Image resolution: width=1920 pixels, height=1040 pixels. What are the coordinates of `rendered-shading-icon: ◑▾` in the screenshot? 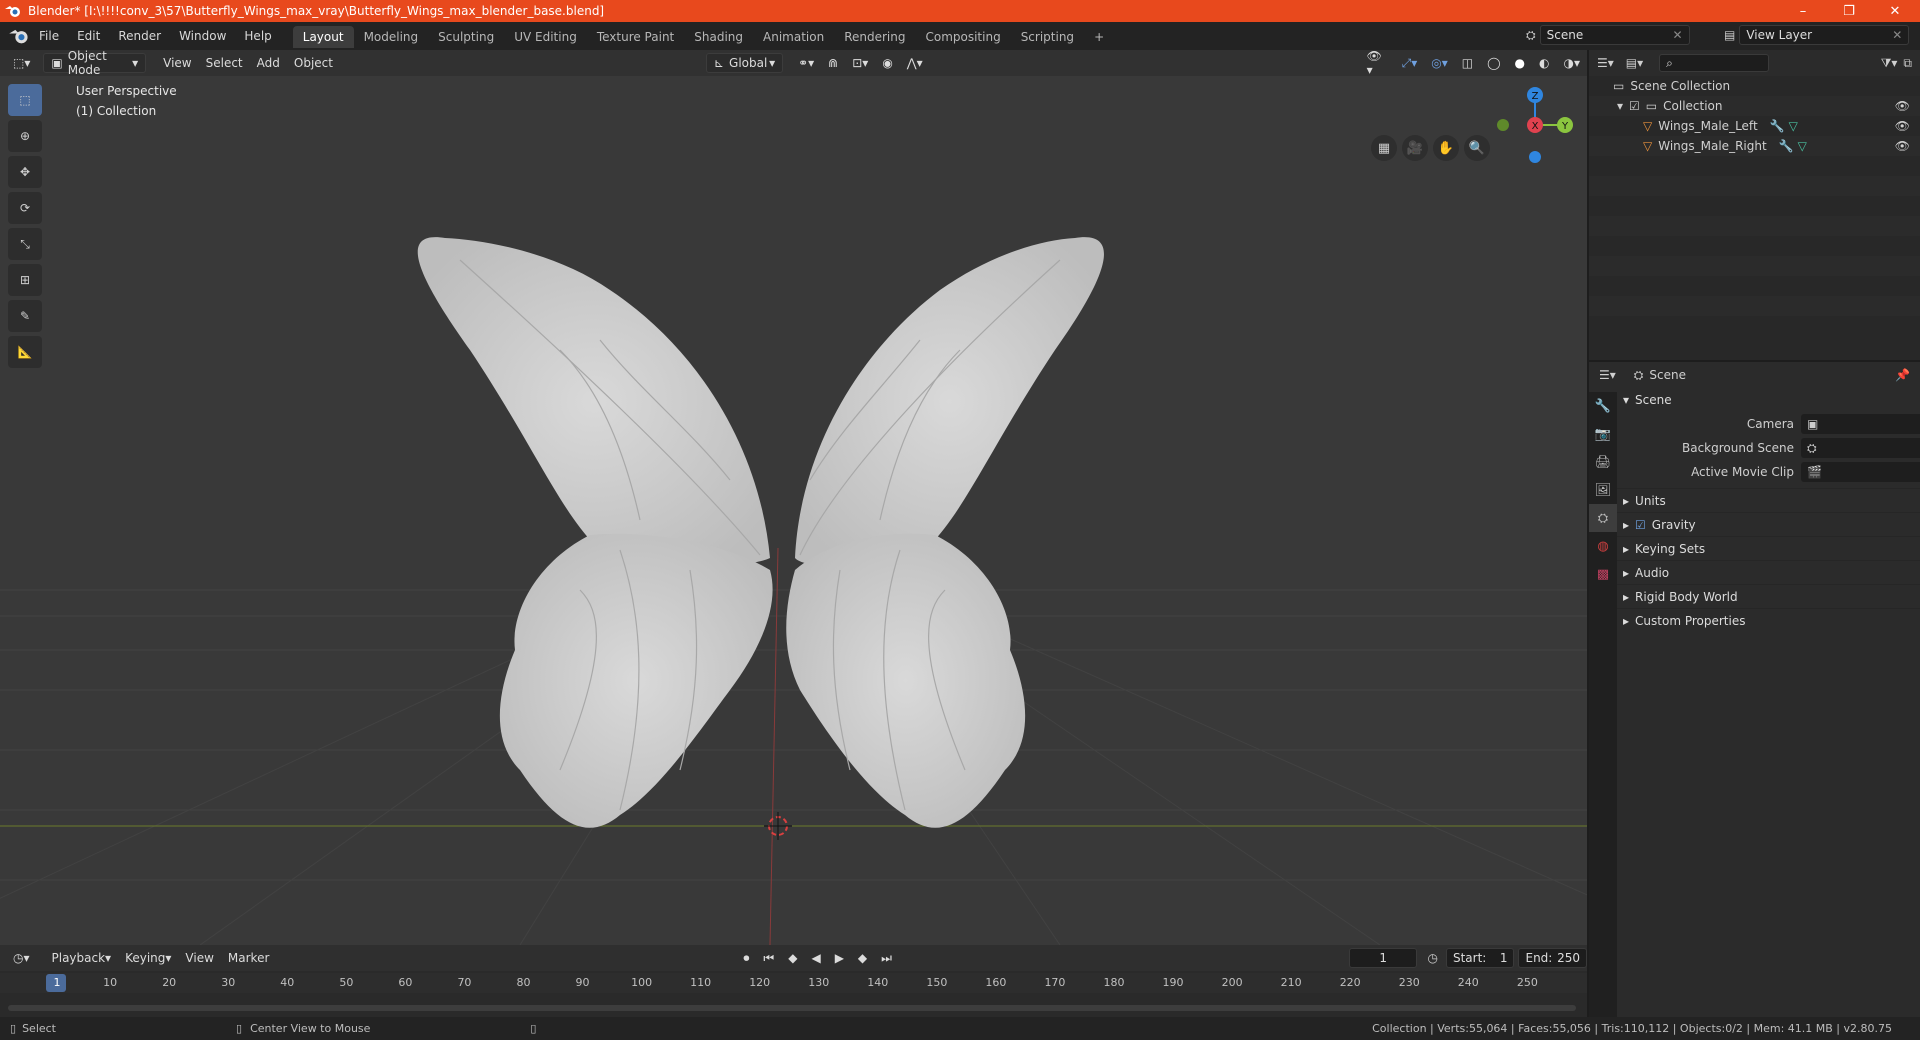 It's located at (1572, 63).